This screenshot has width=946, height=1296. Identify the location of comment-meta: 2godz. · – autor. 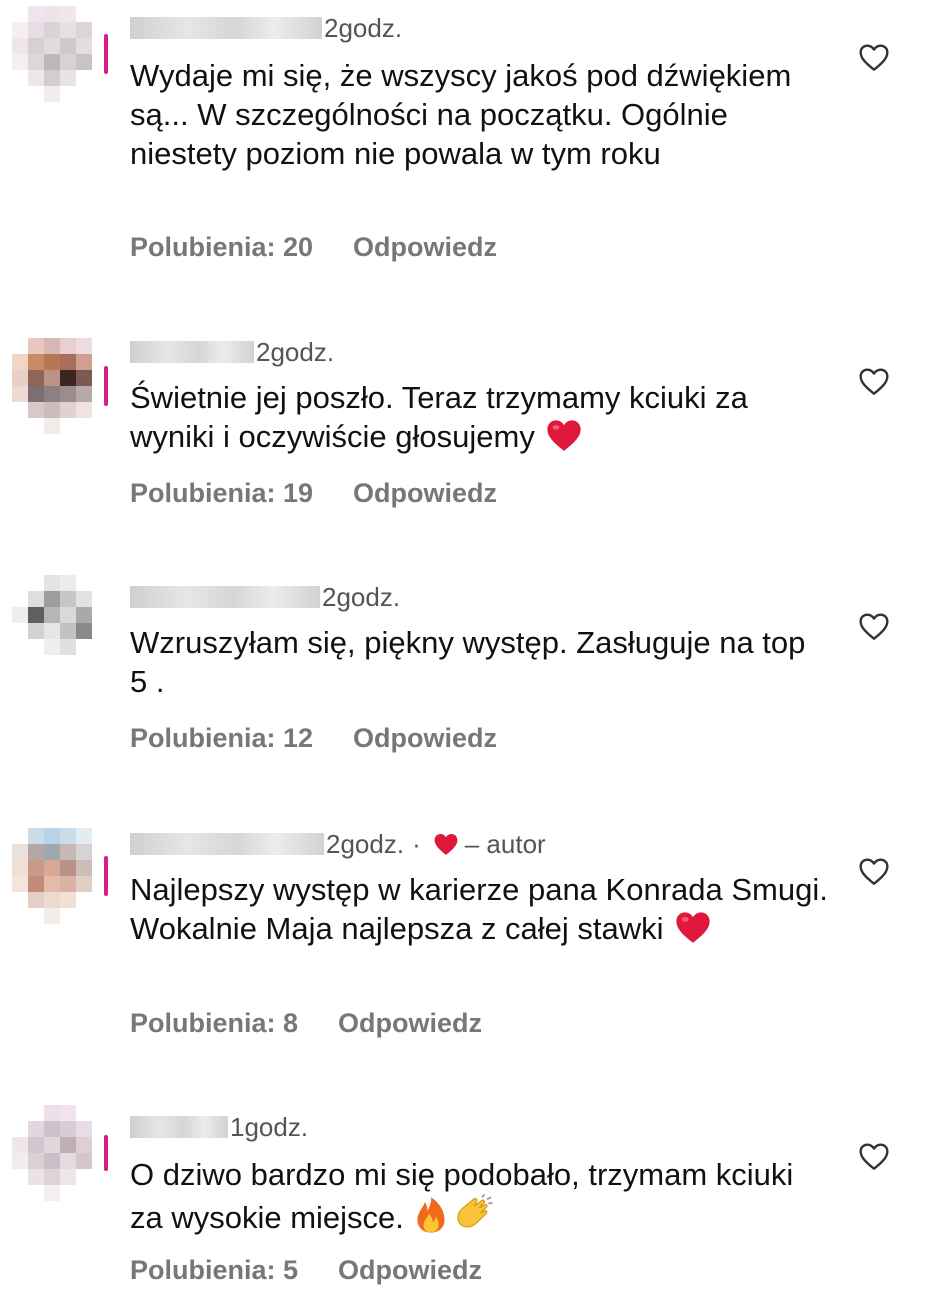
(338, 844).